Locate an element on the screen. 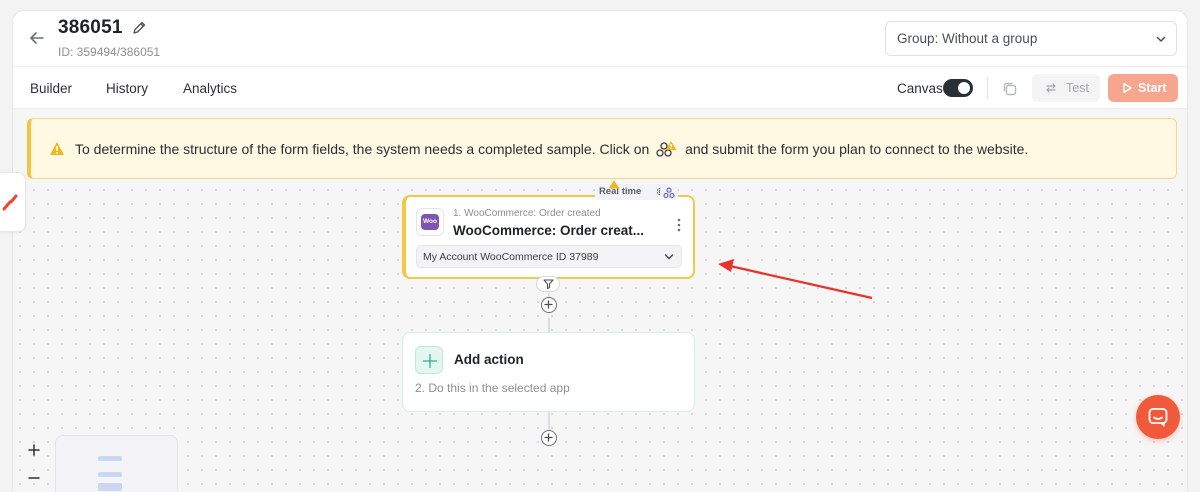 The height and width of the screenshot is (492, 1200). start-button: Start is located at coordinates (1143, 88).